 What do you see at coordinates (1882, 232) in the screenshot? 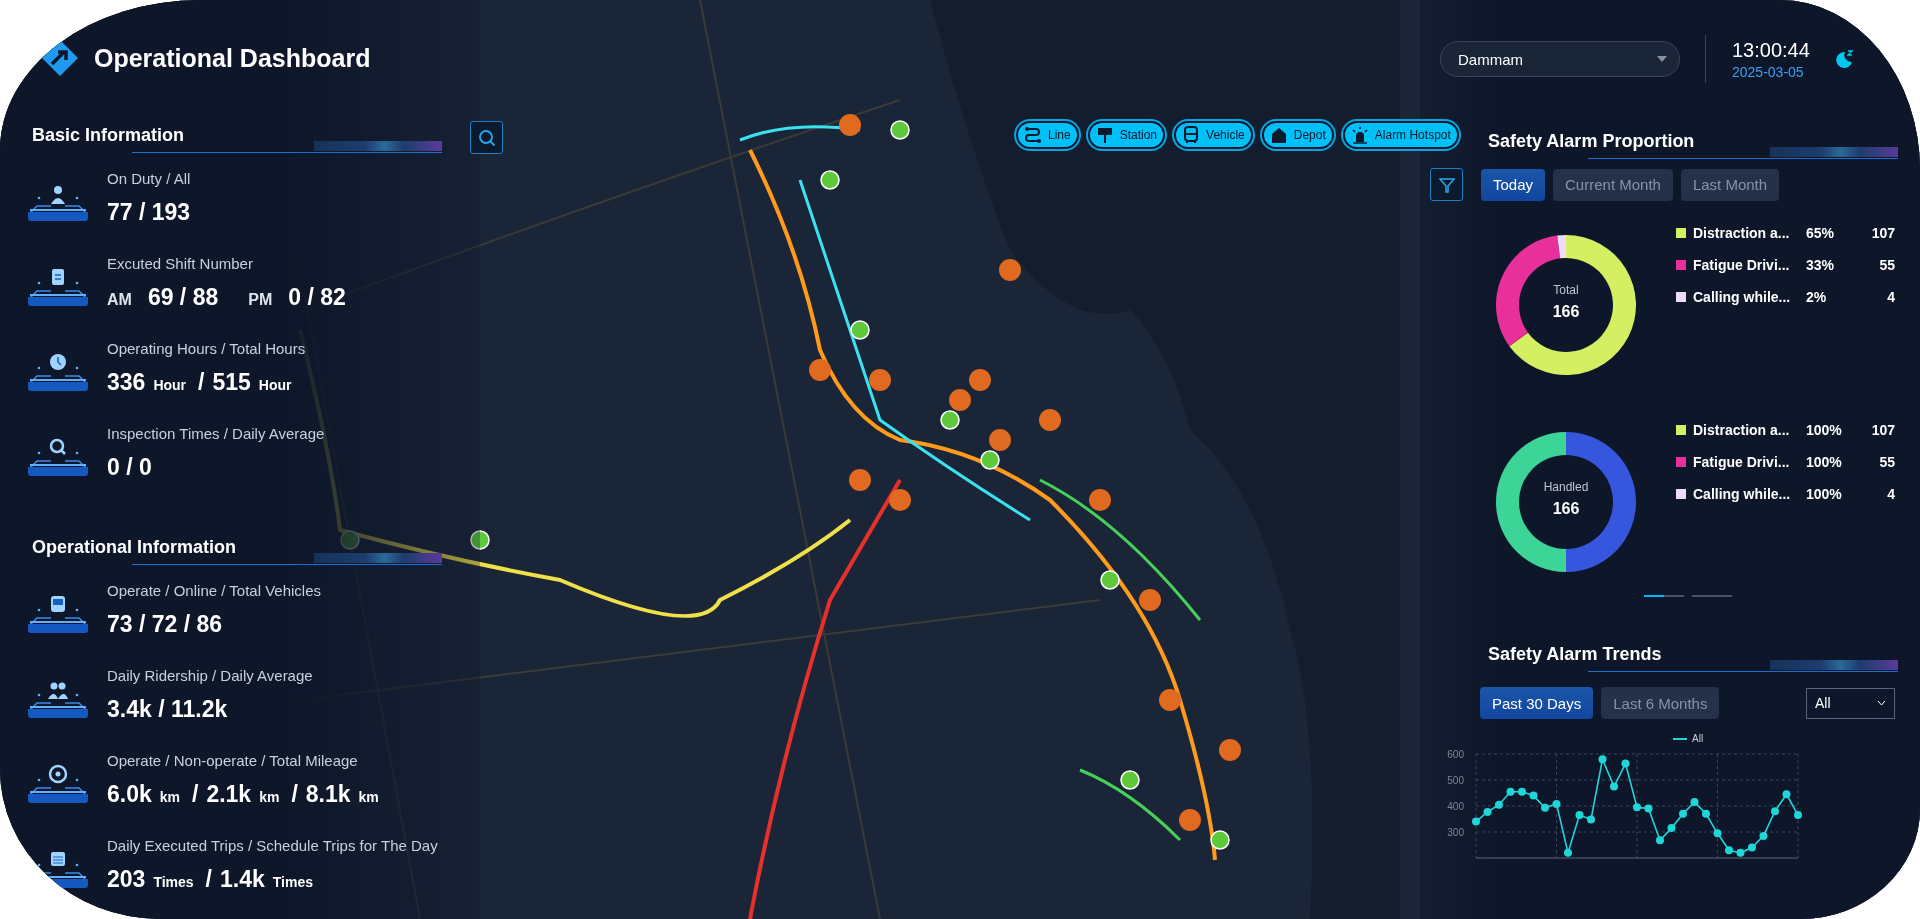
I see `legend-count: 107` at bounding box center [1882, 232].